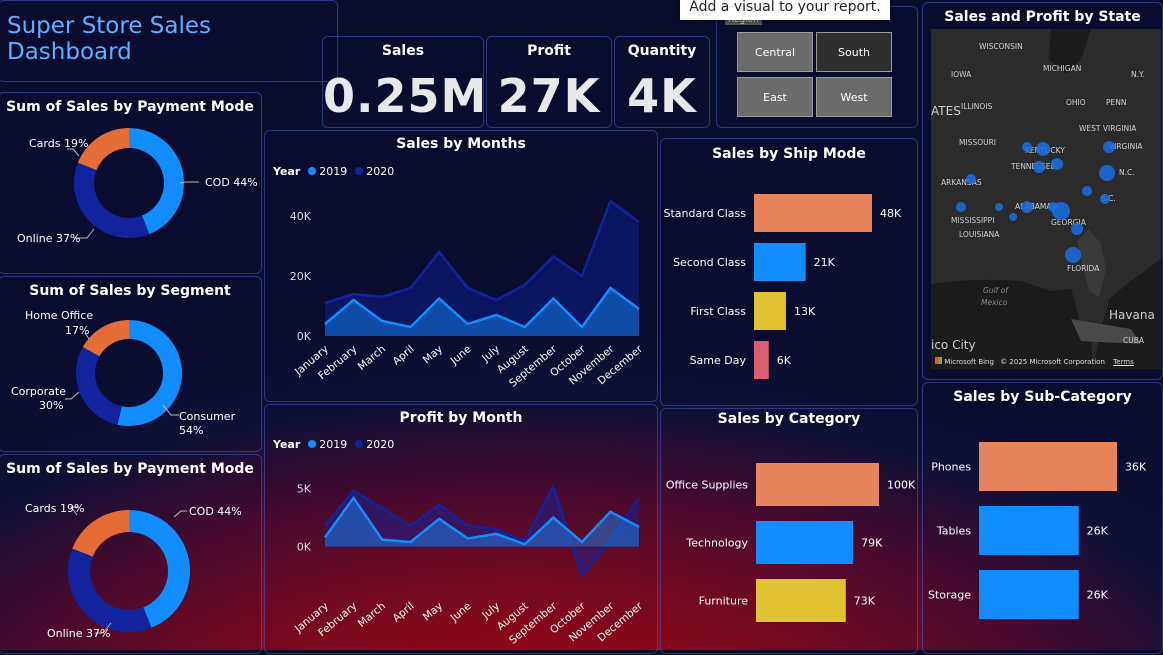  I want to click on bar-category-label: Technology, so click(716, 543).